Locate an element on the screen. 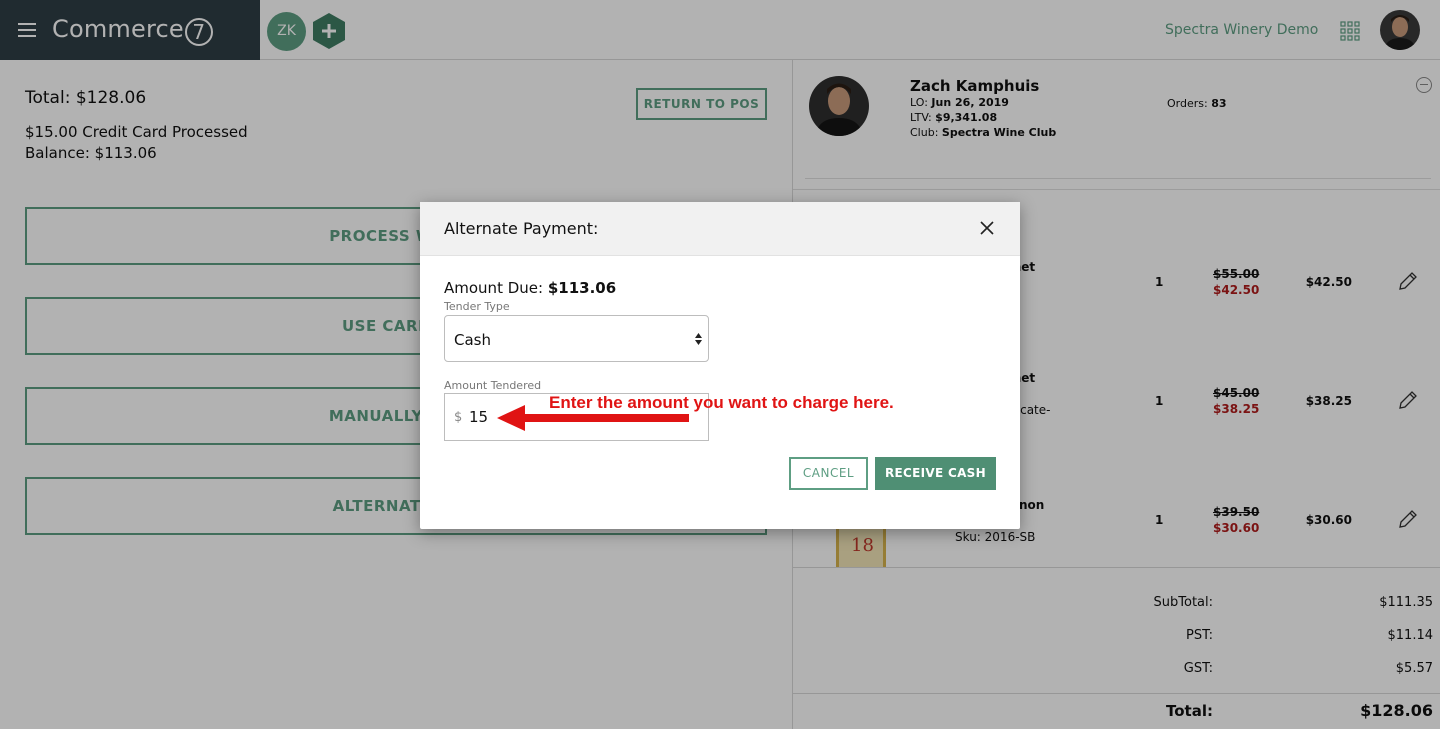 Image resolution: width=1440 pixels, height=729 pixels. close-icon is located at coordinates (987, 228).